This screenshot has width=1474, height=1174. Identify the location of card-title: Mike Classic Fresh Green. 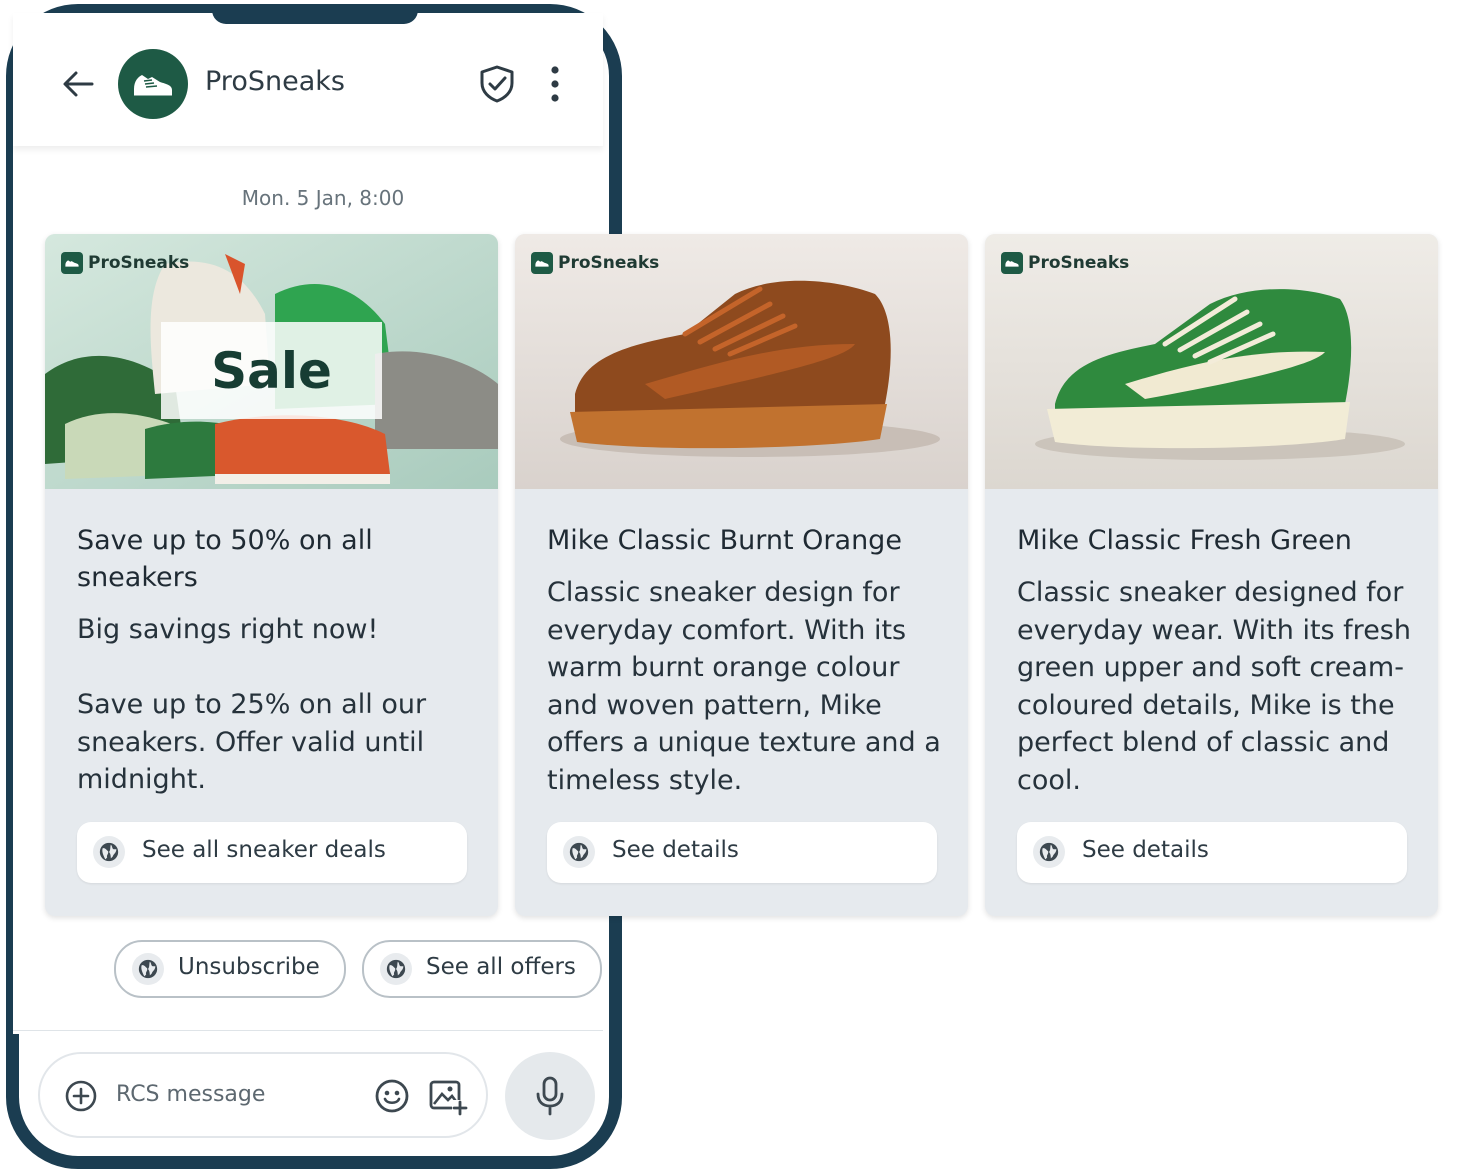
(1184, 540).